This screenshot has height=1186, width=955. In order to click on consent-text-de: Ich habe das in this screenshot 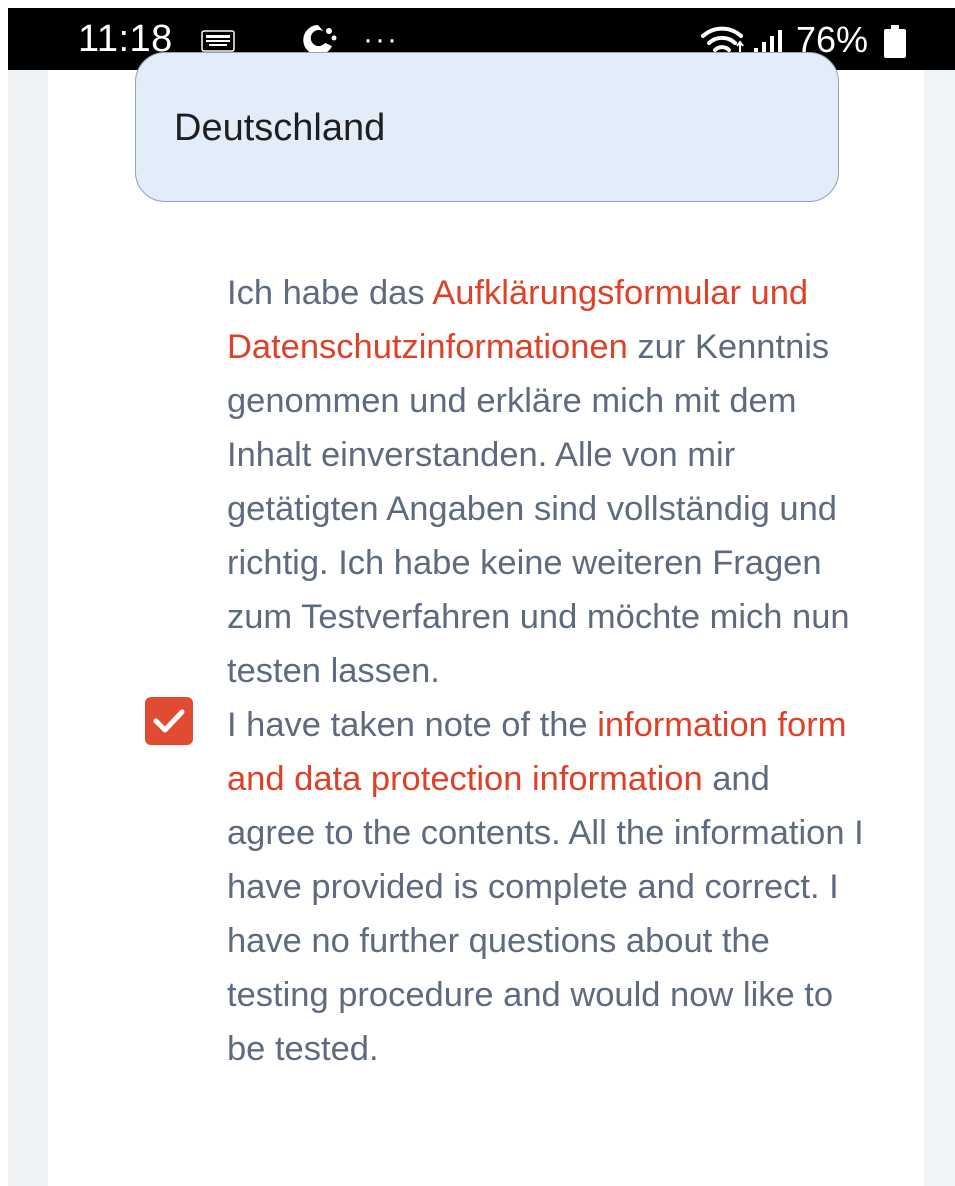, I will do `click(330, 293)`.